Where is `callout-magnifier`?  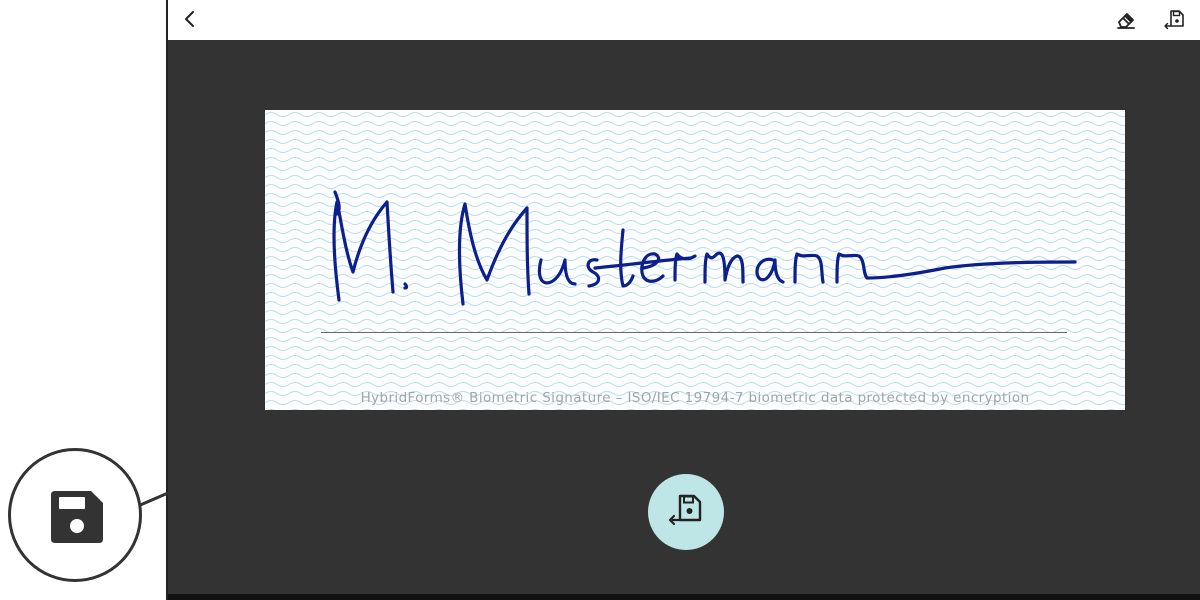
callout-magnifier is located at coordinates (75, 515).